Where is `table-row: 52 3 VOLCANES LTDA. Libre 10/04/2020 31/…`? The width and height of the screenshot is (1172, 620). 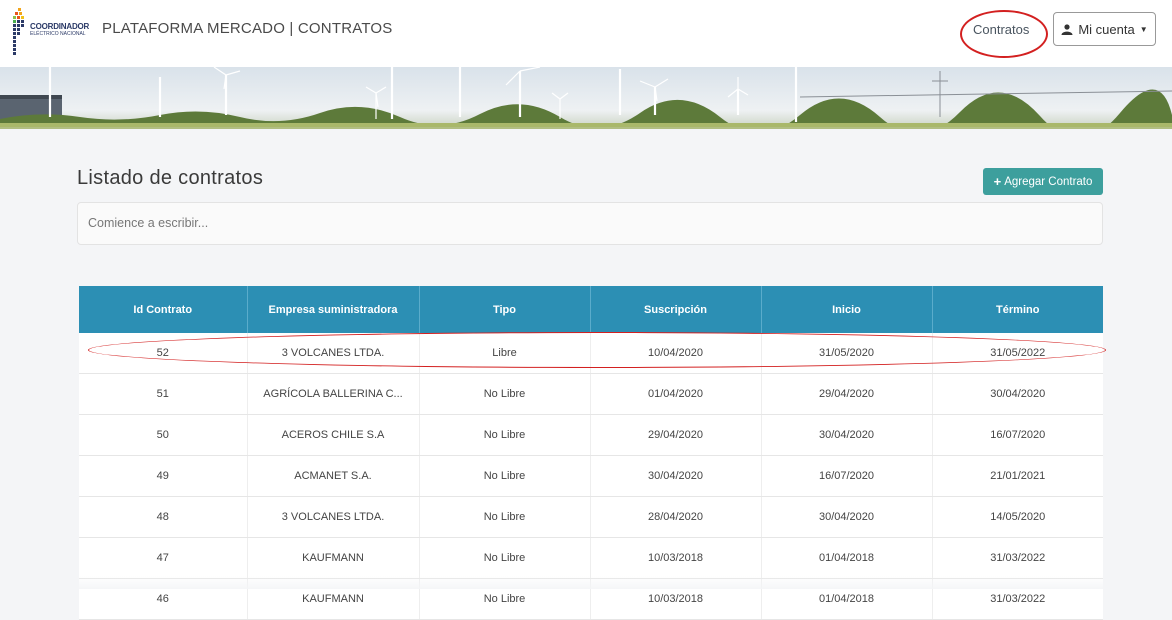 table-row: 52 3 VOLCANES LTDA. Libre 10/04/2020 31/… is located at coordinates (591, 353).